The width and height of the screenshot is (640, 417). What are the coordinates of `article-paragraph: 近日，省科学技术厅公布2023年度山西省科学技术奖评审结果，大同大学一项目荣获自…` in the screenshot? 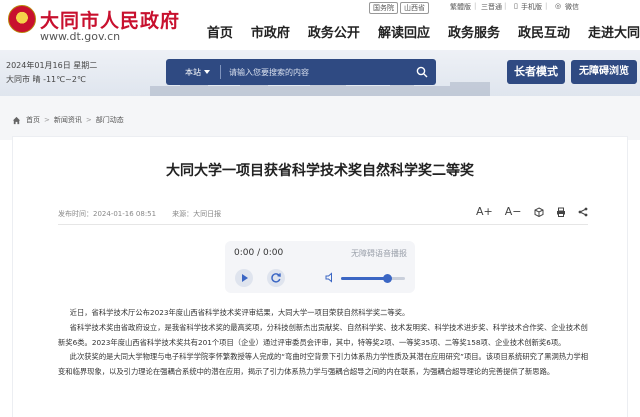 It's located at (239, 312).